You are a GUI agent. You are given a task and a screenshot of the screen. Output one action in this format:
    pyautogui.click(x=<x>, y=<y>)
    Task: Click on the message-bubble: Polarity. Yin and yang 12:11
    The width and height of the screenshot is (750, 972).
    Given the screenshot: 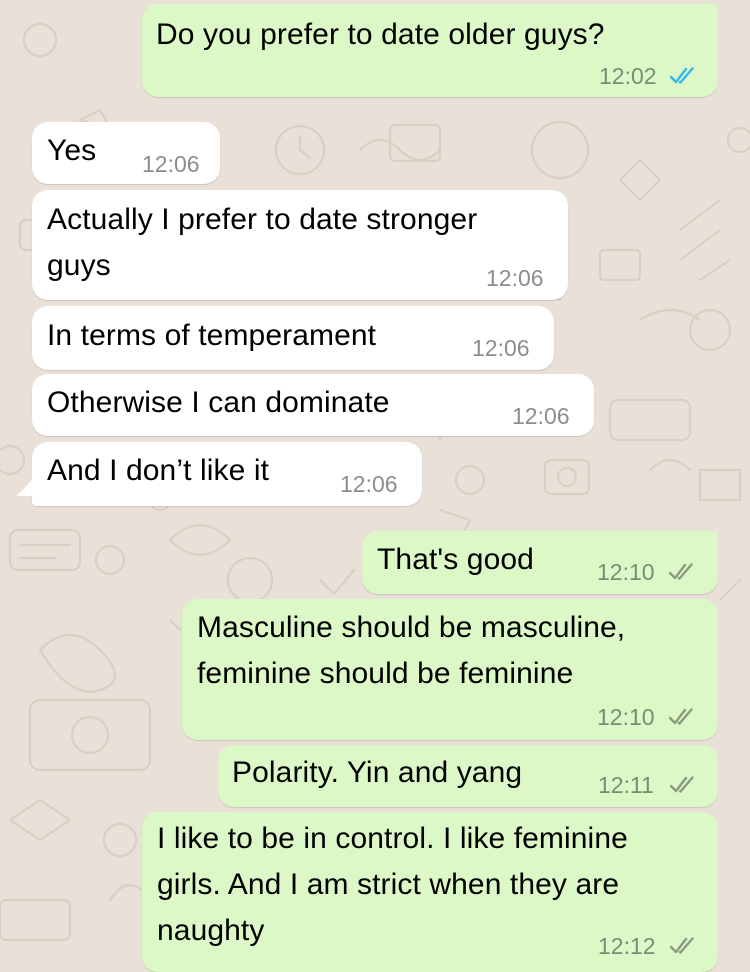 What is the action you would take?
    pyautogui.click(x=468, y=776)
    